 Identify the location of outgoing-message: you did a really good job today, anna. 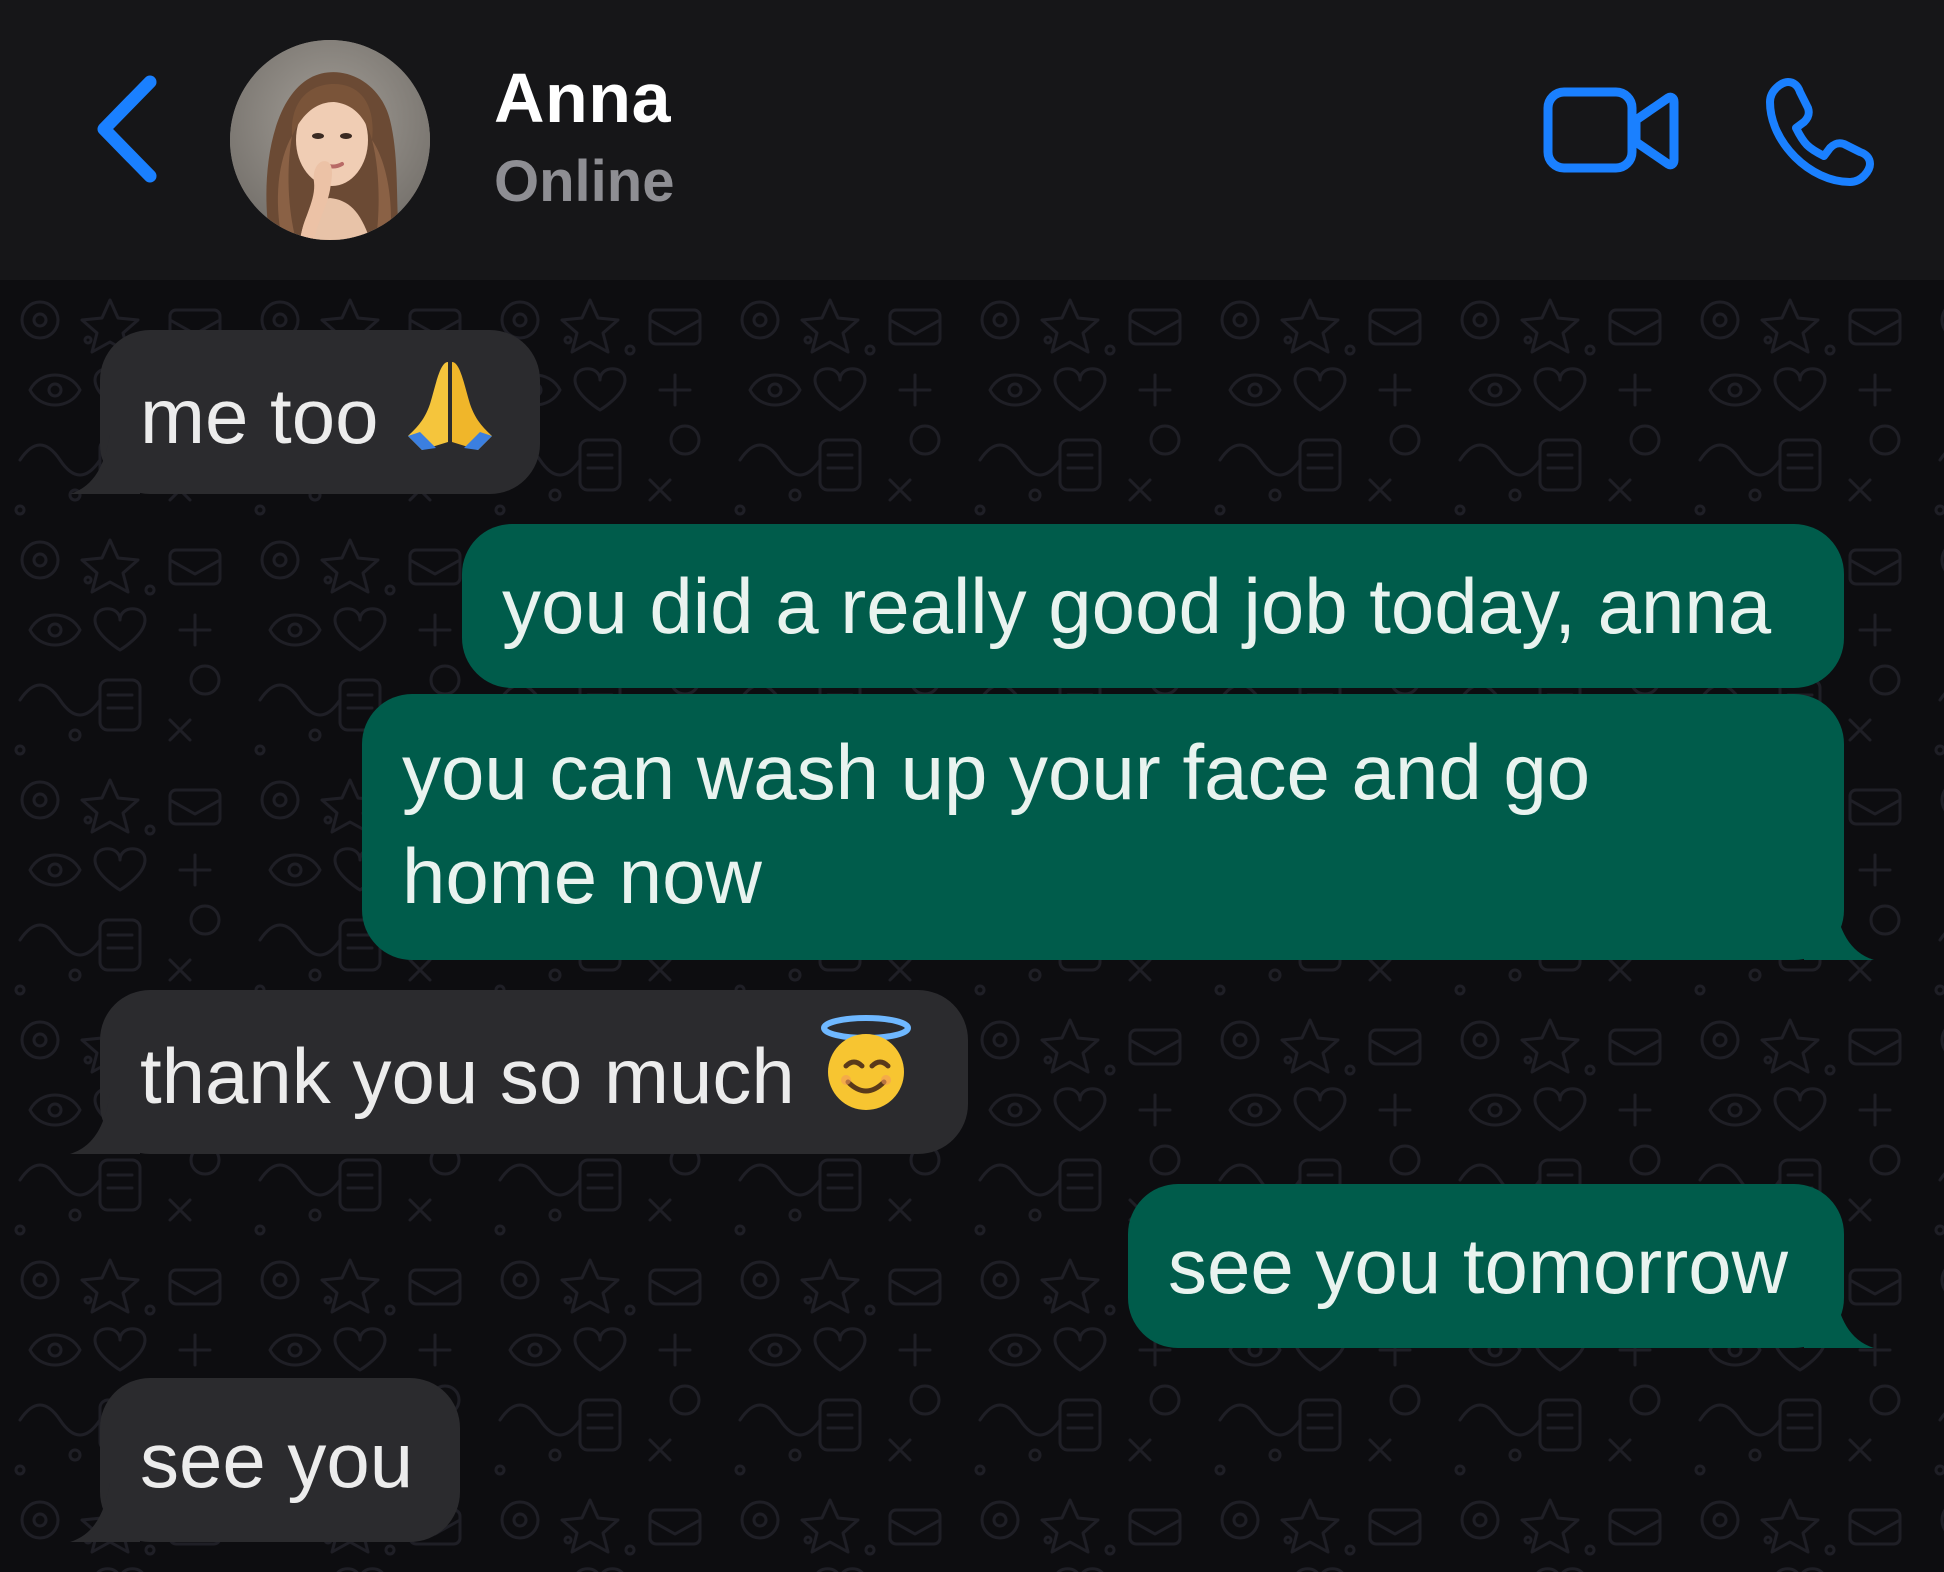
(1153, 606).